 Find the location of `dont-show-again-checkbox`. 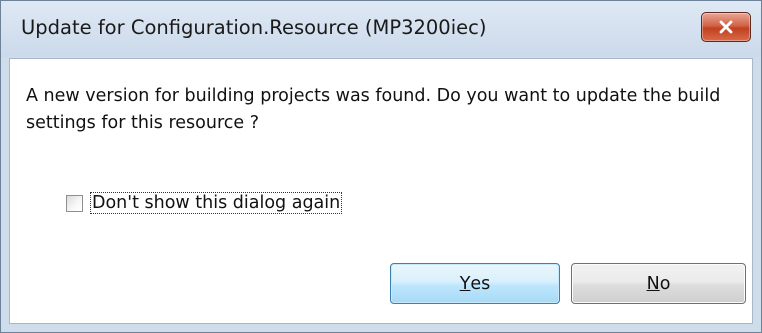

dont-show-again-checkbox is located at coordinates (74, 203).